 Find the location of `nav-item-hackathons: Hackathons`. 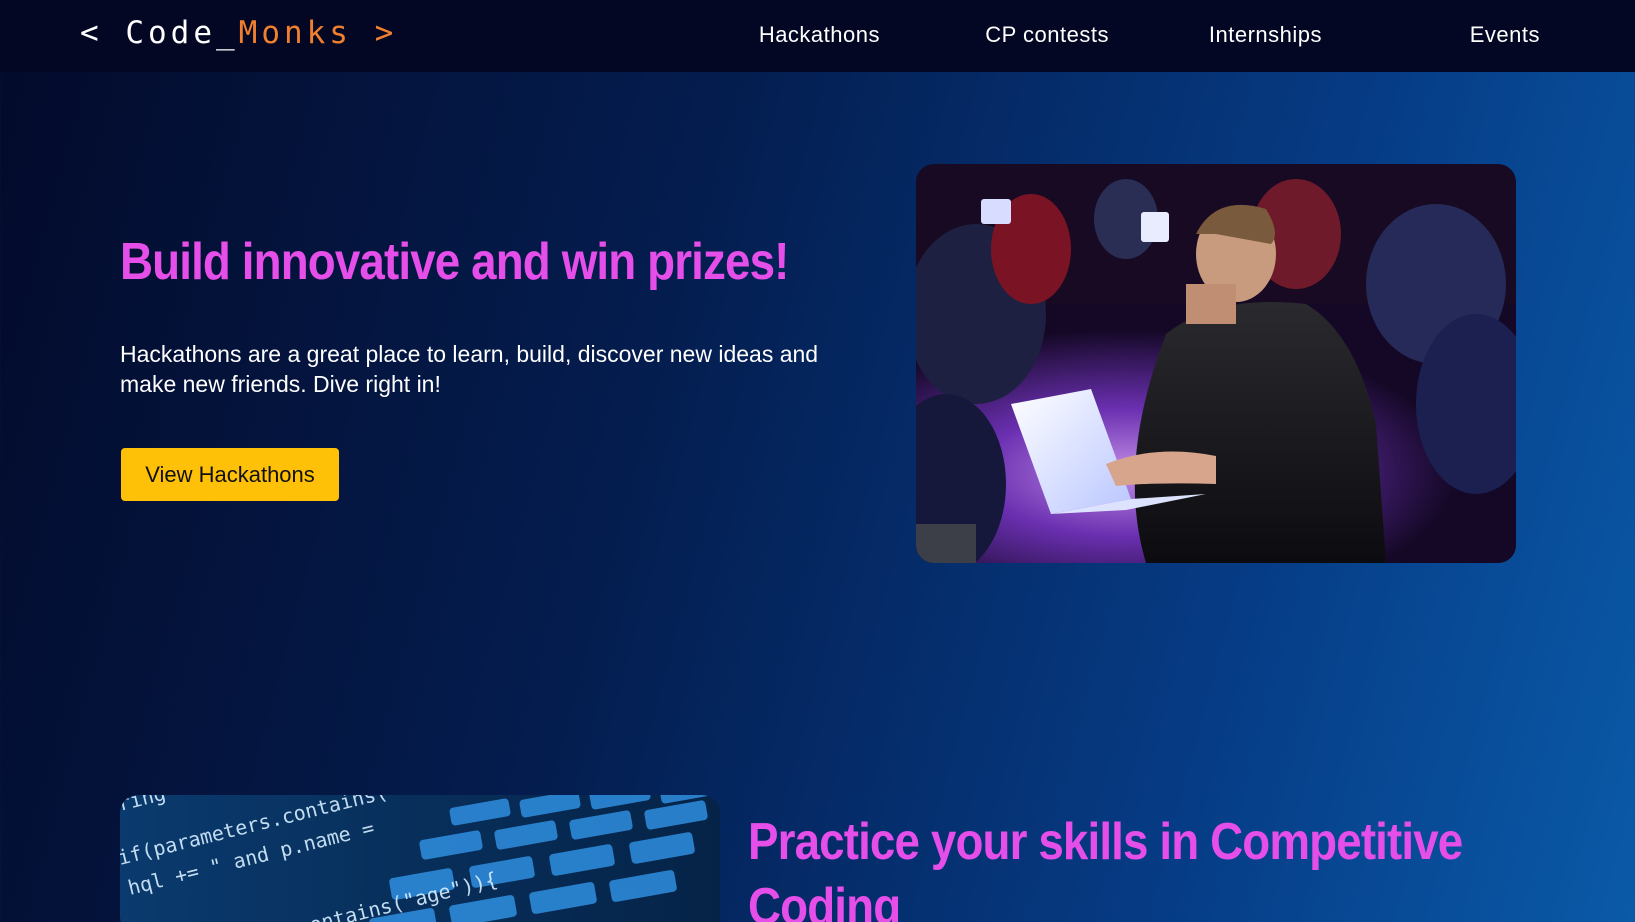

nav-item-hackathons: Hackathons is located at coordinates (819, 35).